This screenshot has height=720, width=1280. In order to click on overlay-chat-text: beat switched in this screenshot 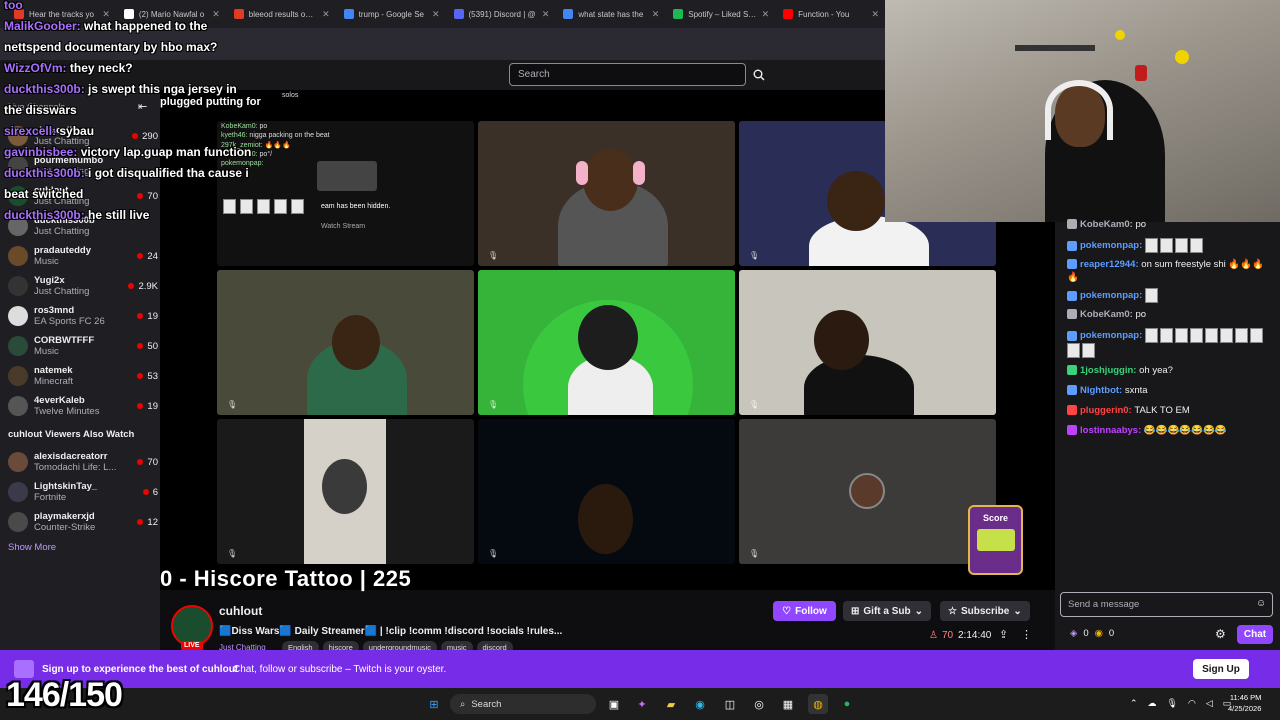, I will do `click(44, 194)`.